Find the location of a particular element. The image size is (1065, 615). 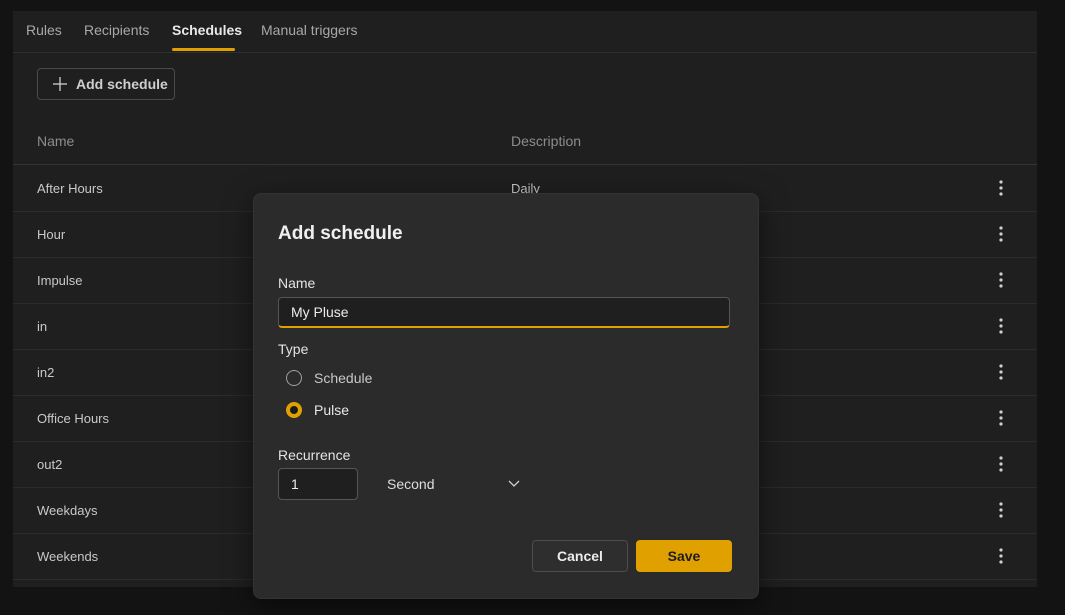

tab-recipients: Recipients is located at coordinates (116, 30).